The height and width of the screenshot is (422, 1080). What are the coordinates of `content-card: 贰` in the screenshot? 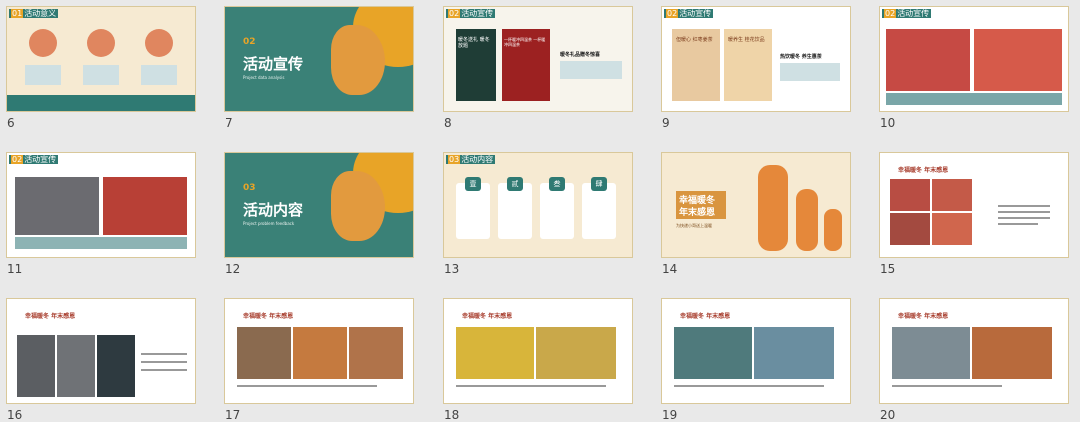 It's located at (515, 208).